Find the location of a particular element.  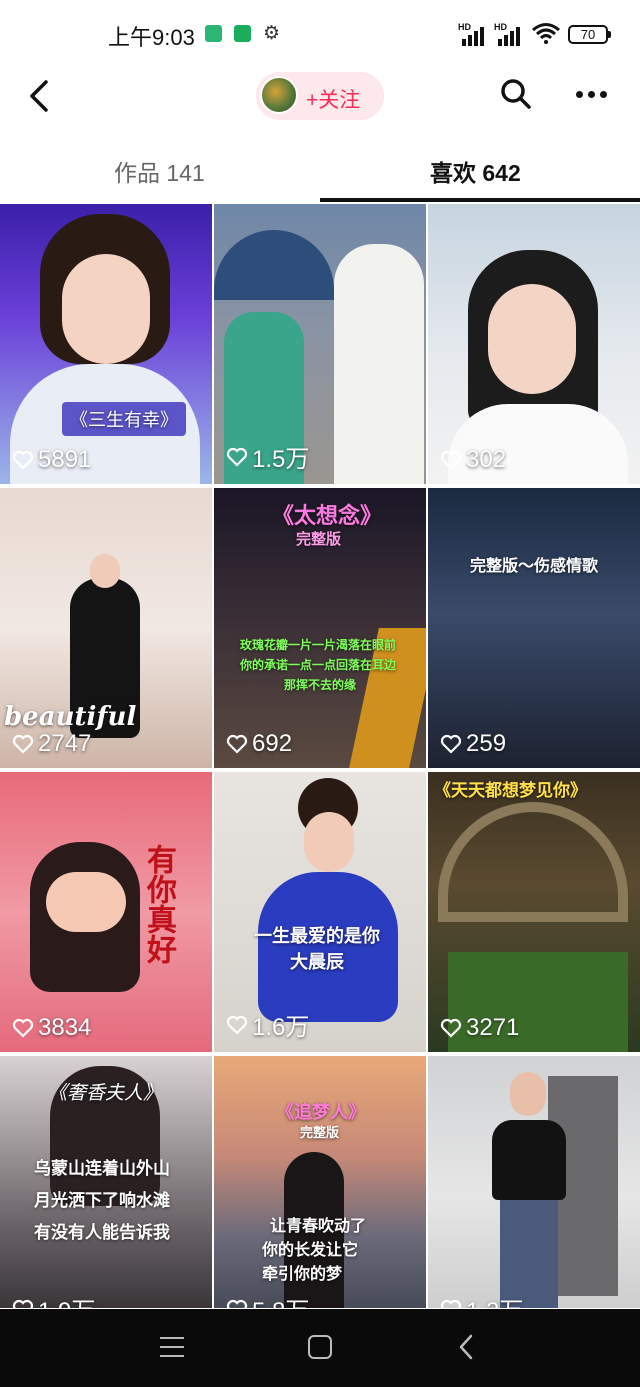

like-count: 1.3万 is located at coordinates (481, 1299).